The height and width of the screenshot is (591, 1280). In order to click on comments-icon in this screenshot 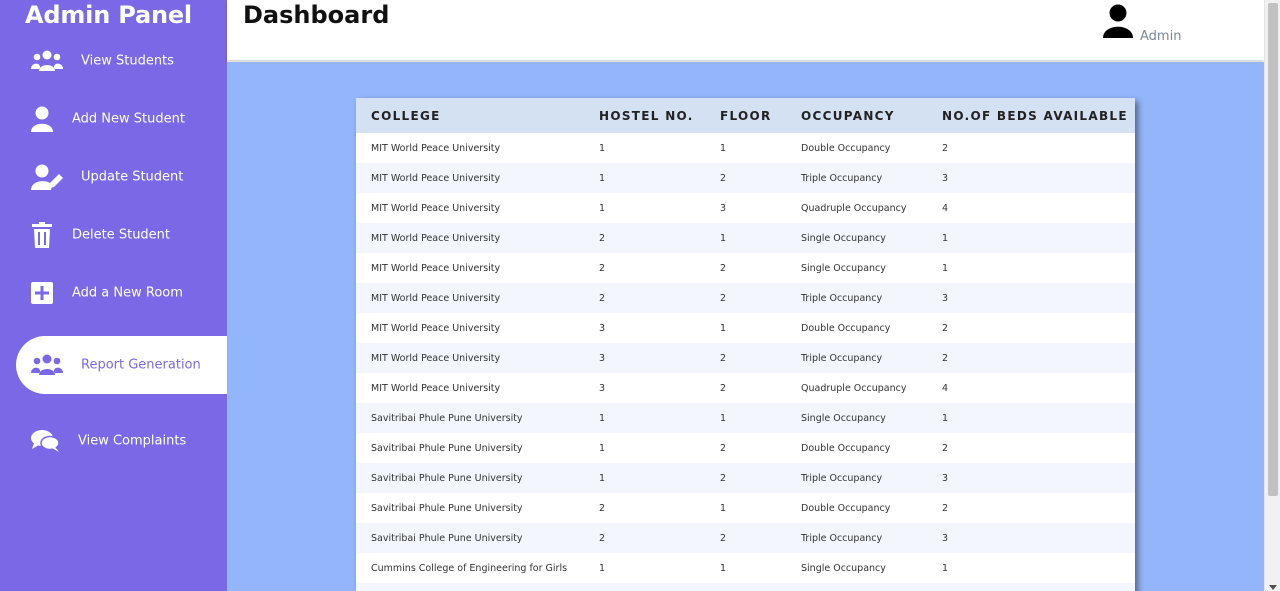, I will do `click(45, 441)`.